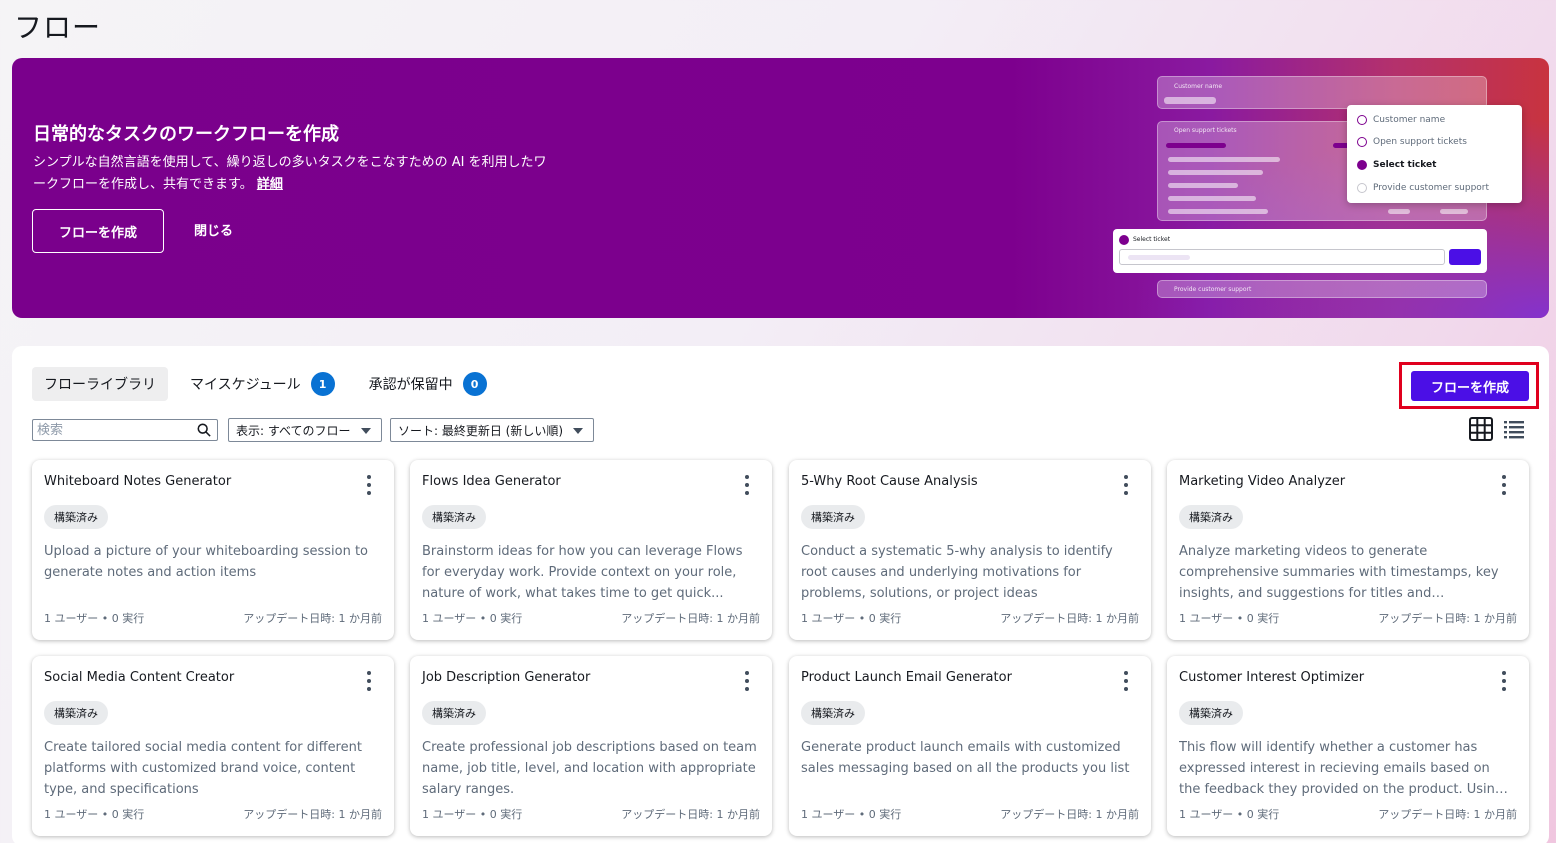 The height and width of the screenshot is (843, 1556). Describe the element at coordinates (204, 430) in the screenshot. I see `search-icon` at that location.